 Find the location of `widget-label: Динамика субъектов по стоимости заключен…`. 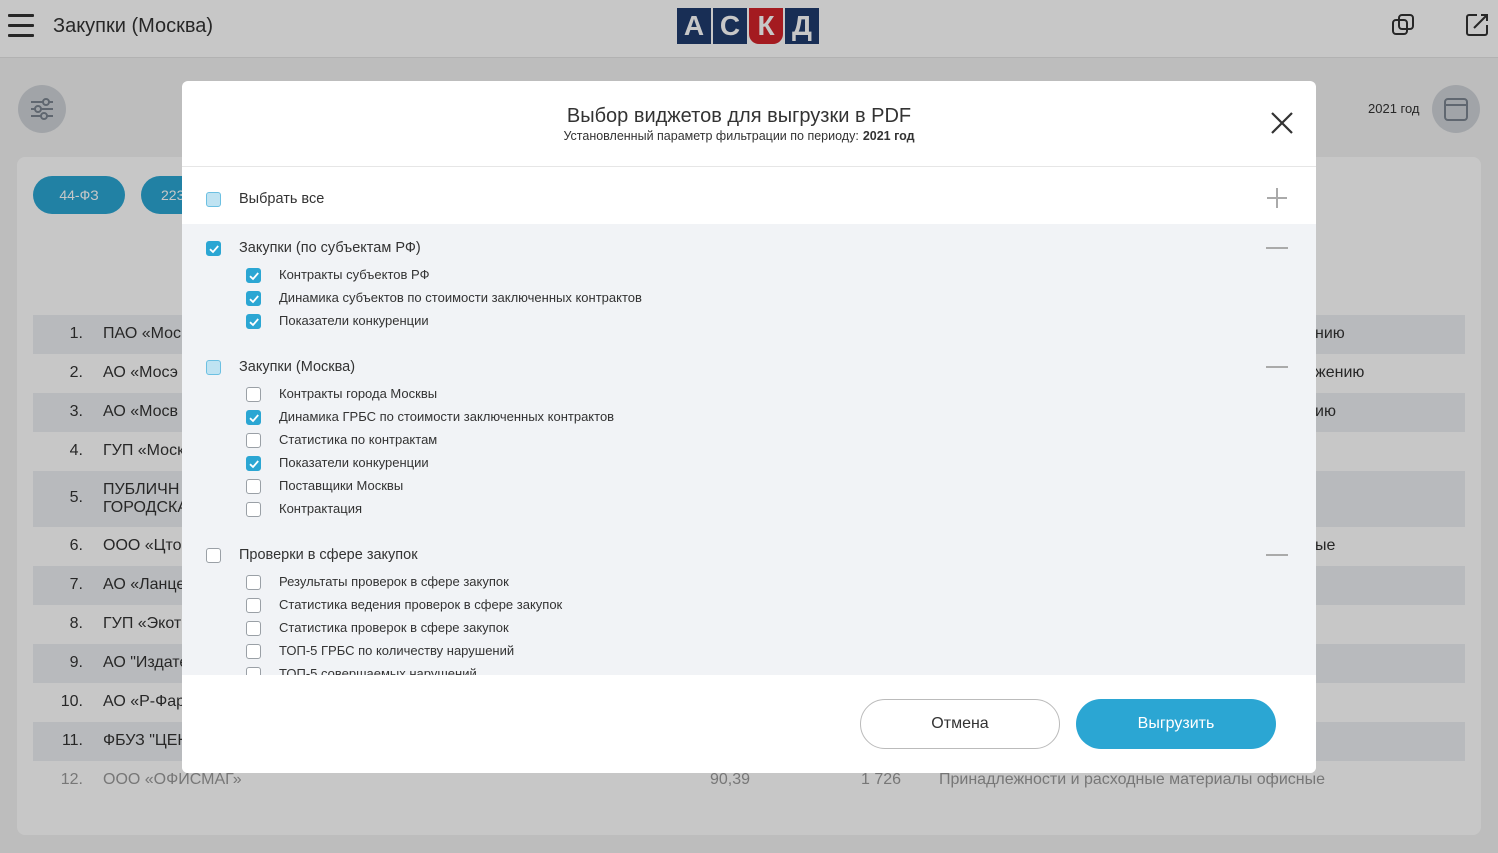

widget-label: Динамика субъектов по стоимости заключен… is located at coordinates (460, 297).